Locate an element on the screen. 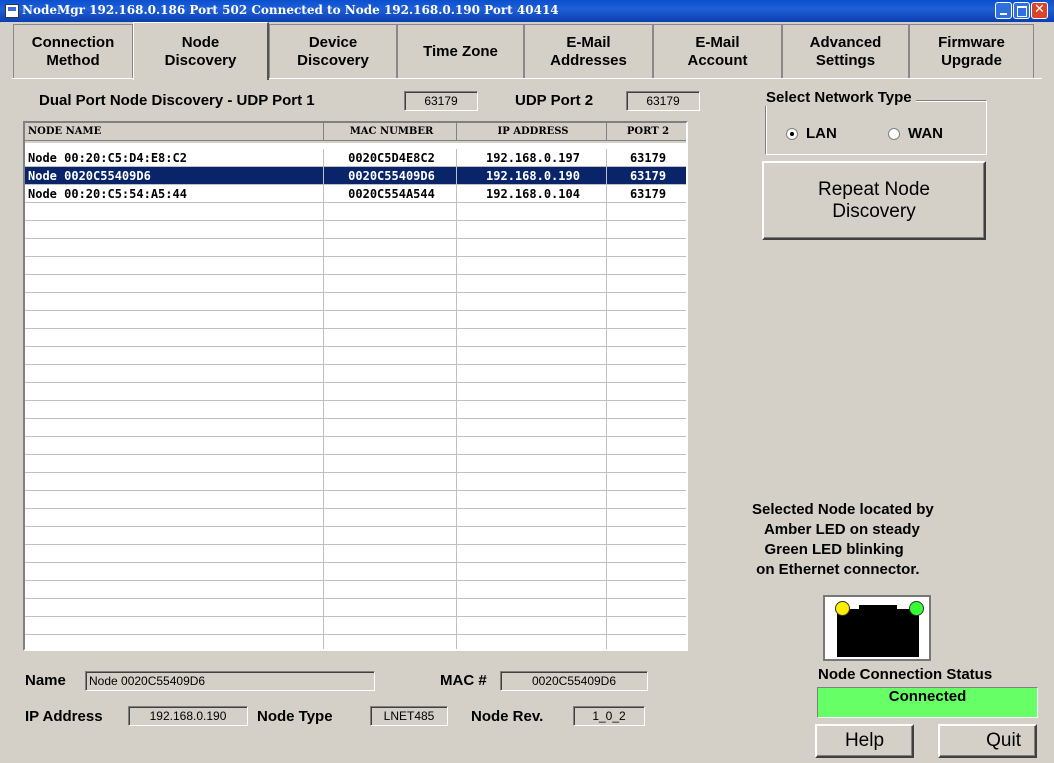 This screenshot has height=763, width=1054. header-ip-address: IP ADDRESS is located at coordinates (532, 132).